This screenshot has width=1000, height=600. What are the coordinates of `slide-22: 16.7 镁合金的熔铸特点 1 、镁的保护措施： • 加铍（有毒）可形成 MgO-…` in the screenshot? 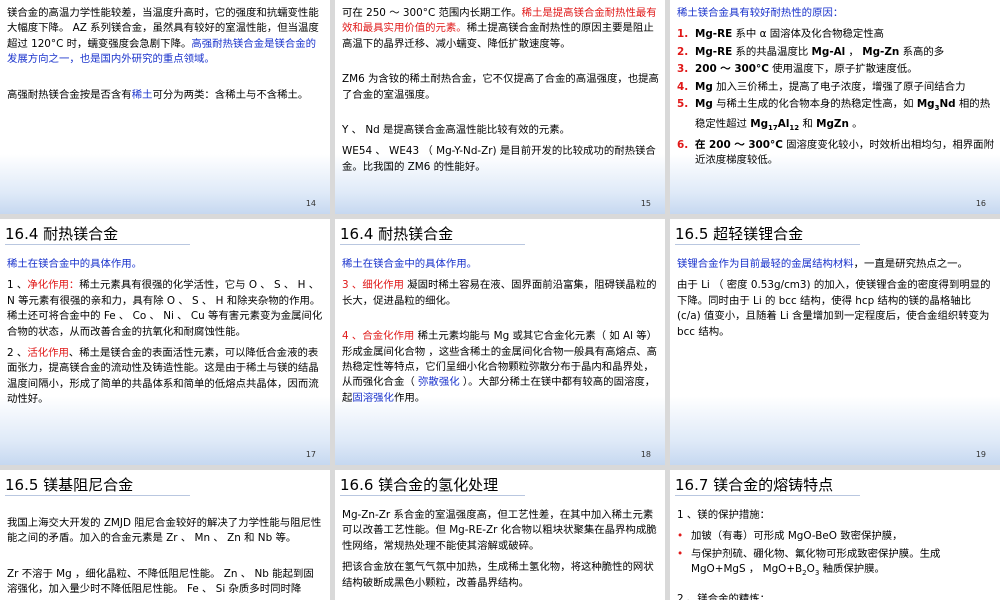 It's located at (835, 535).